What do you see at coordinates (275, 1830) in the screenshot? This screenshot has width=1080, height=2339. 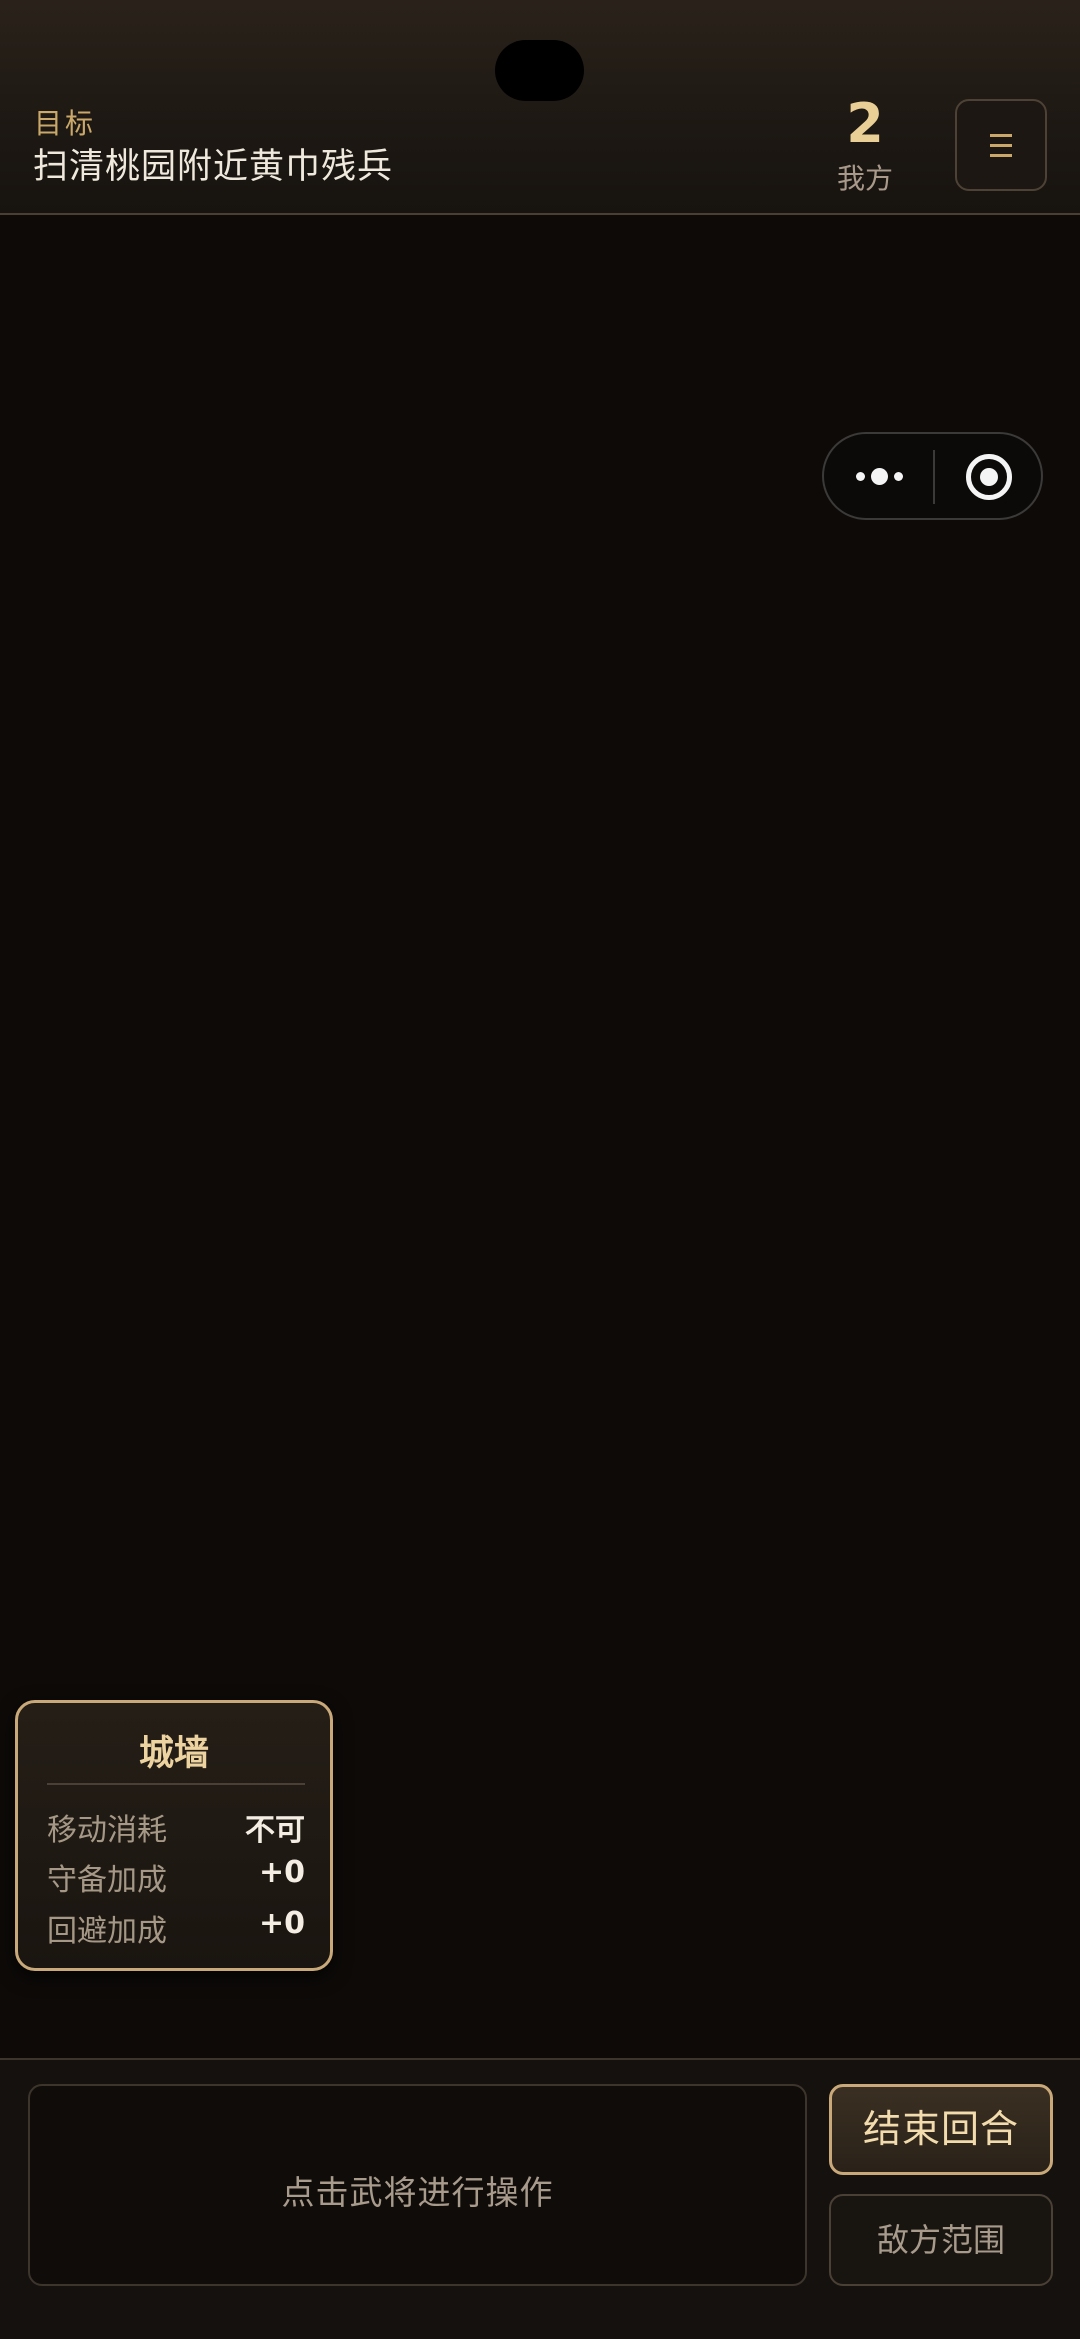 I see `terrain-row-value: 不可` at bounding box center [275, 1830].